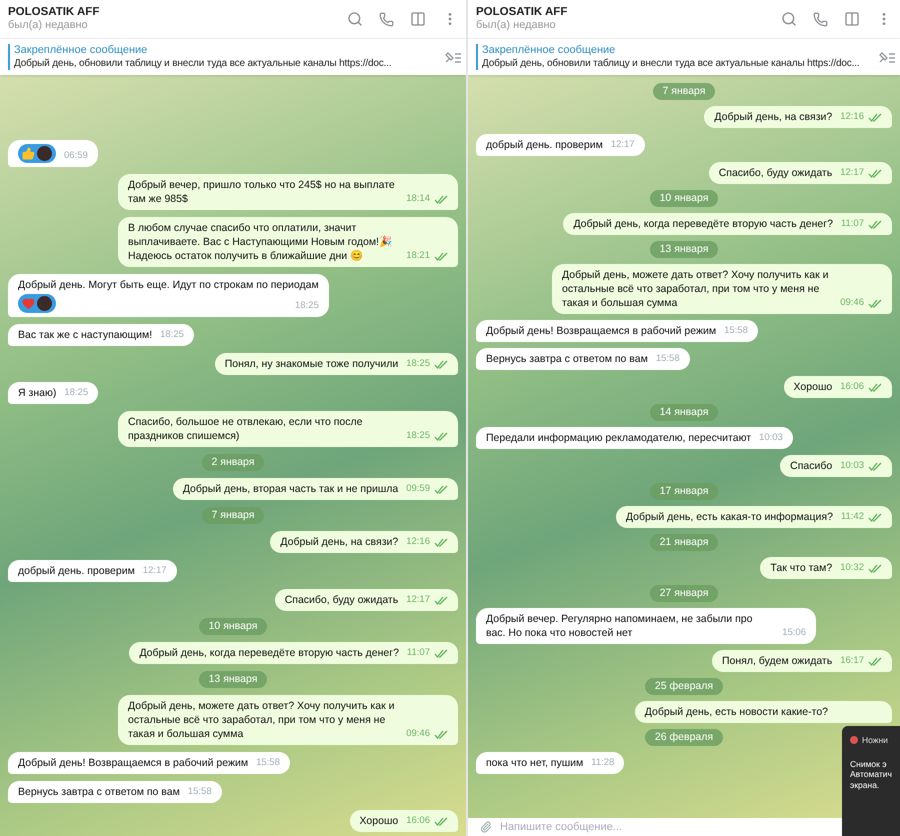  Describe the element at coordinates (28, 153) in the screenshot. I see `thumbs-up-icon` at that location.